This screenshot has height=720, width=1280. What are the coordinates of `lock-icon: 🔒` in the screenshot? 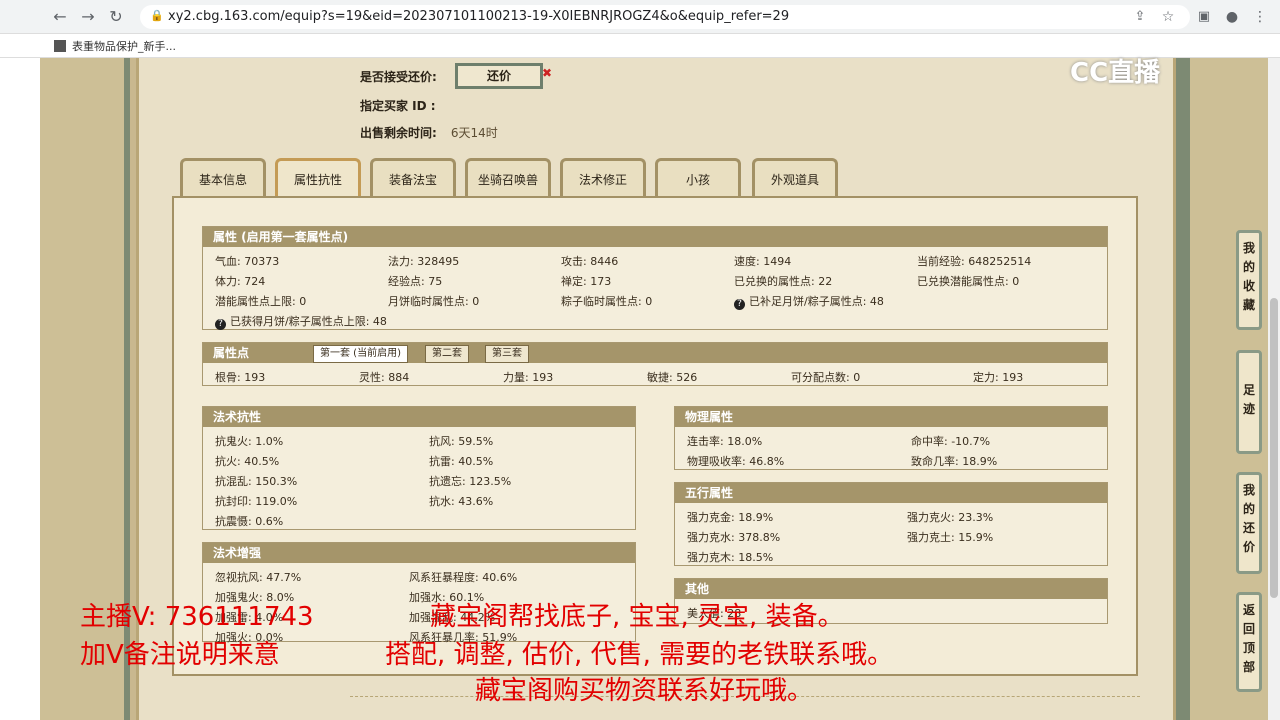 It's located at (157, 15).